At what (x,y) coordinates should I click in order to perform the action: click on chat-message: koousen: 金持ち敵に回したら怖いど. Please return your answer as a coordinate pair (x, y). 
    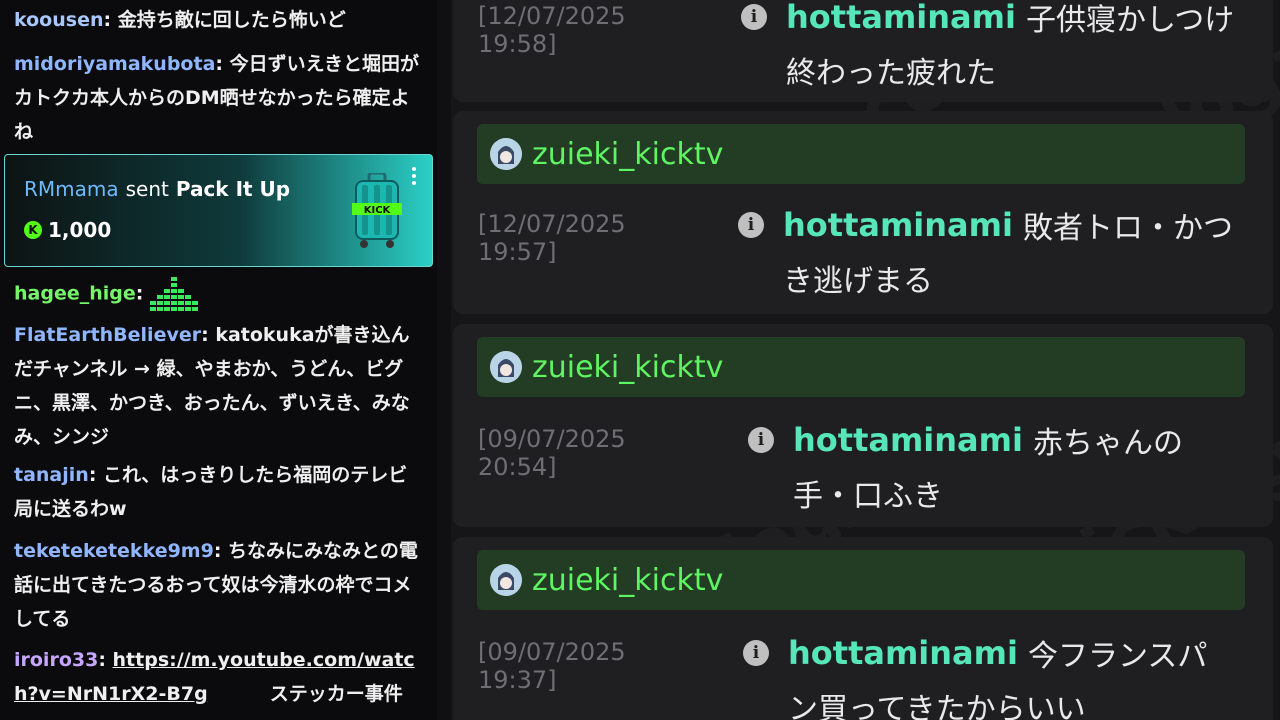
    Looking at the image, I should click on (220, 20).